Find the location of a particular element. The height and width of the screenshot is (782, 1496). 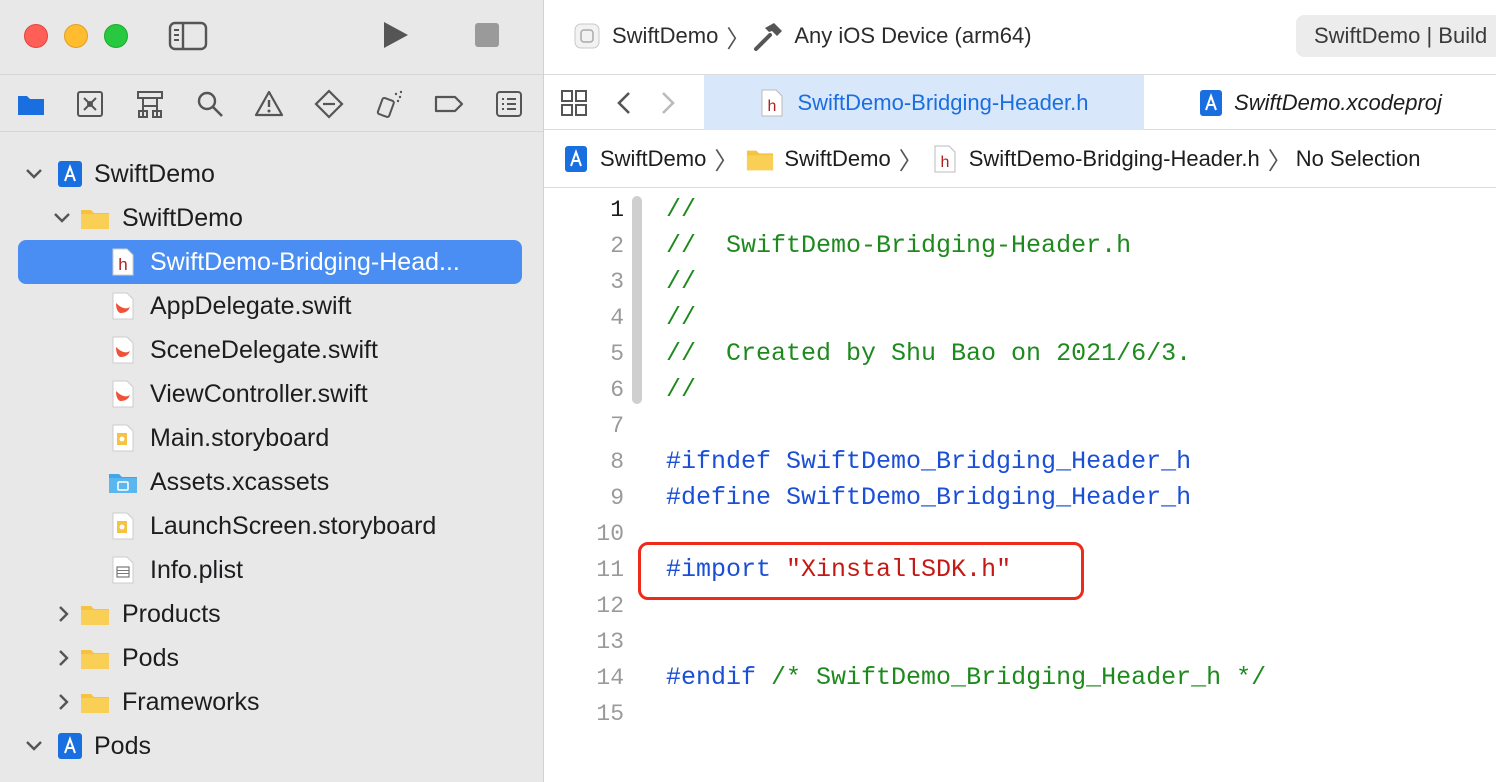

tree-row-file: SceneDelegate.swift is located at coordinates (270, 350).